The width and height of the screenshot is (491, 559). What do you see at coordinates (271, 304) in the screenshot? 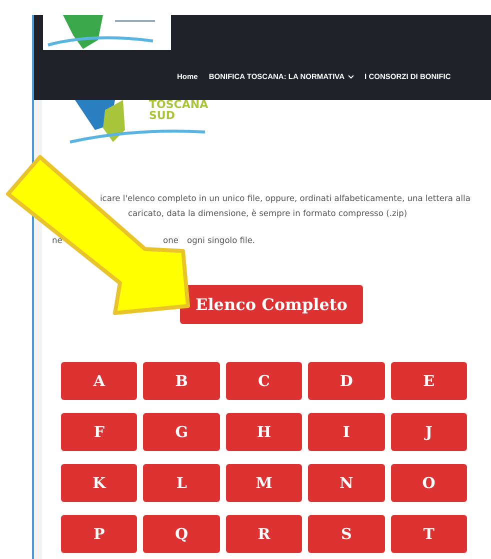
I see `full-list-button: Elenco Completo` at bounding box center [271, 304].